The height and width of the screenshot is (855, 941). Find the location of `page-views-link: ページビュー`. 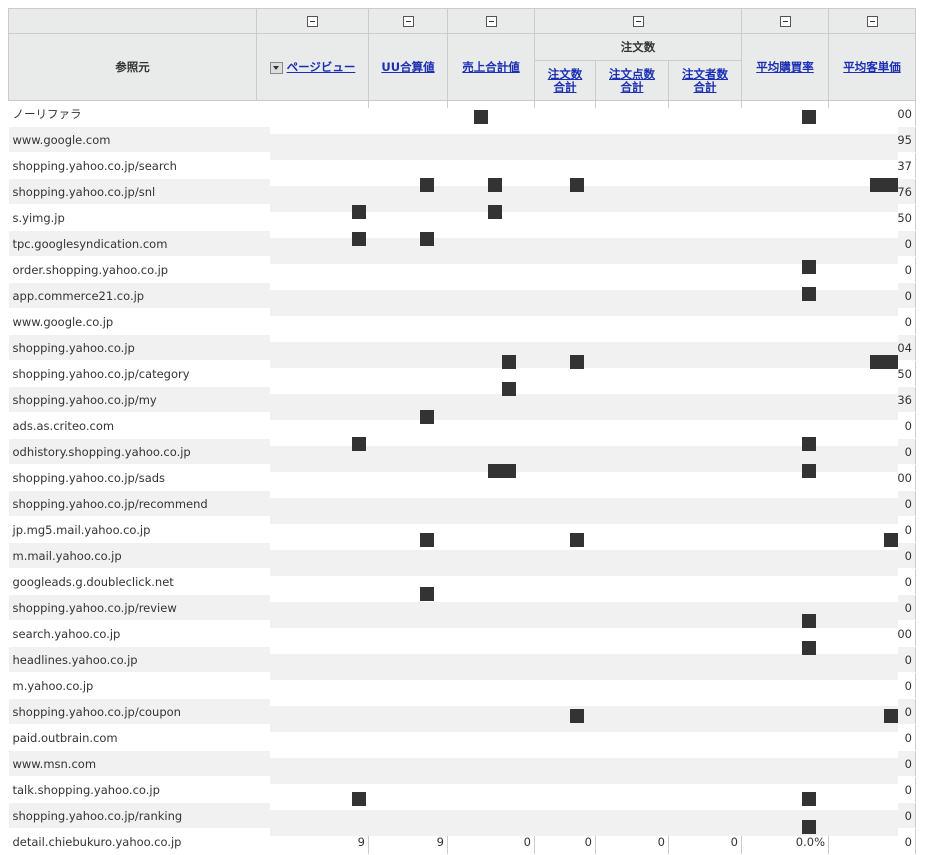

page-views-link: ページビュー is located at coordinates (321, 67).